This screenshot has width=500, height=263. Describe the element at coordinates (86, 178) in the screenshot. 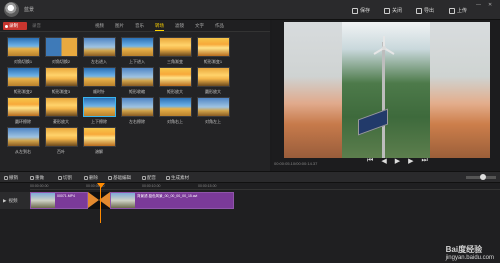

I see `trash-icon` at that location.